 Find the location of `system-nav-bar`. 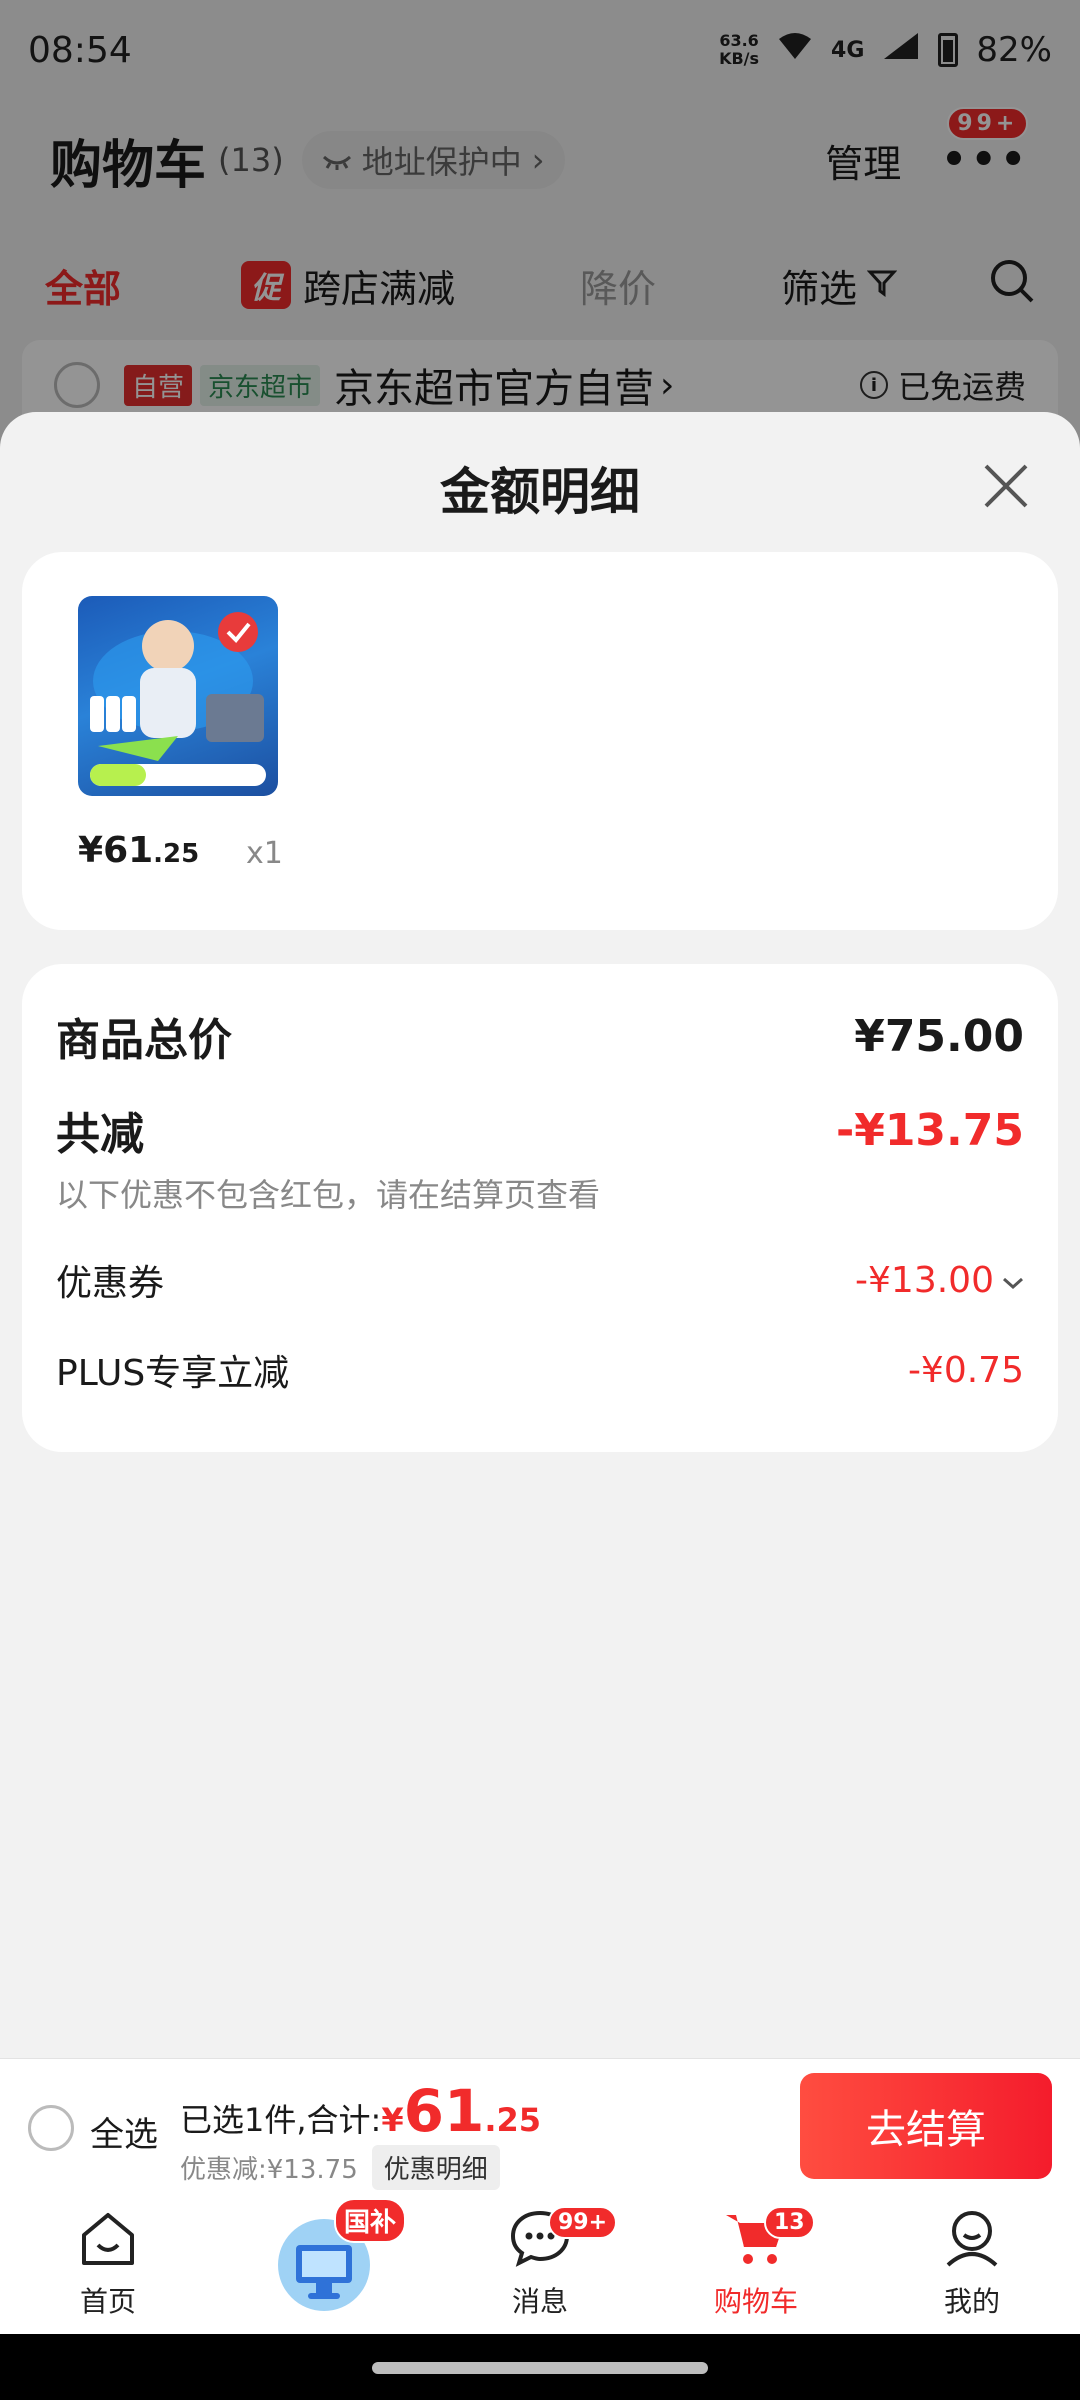

system-nav-bar is located at coordinates (540, 2367).